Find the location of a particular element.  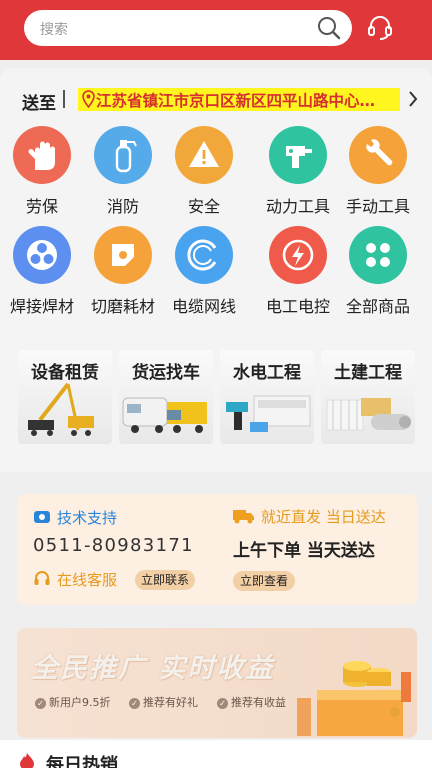

glove-icon is located at coordinates (42, 155).